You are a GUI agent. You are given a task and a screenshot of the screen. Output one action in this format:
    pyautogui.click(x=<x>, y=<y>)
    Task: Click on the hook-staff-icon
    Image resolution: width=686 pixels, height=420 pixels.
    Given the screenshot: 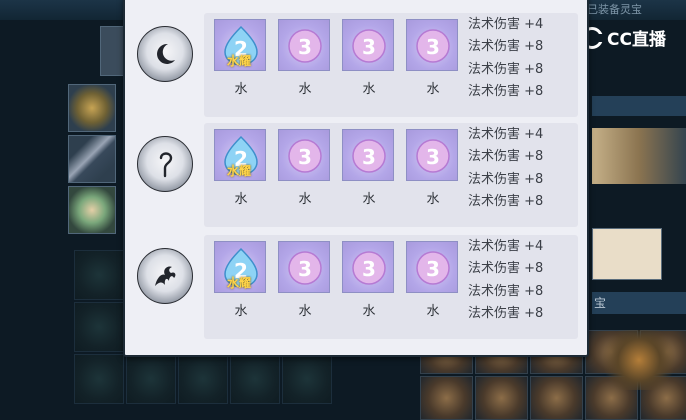 What is the action you would take?
    pyautogui.click(x=165, y=164)
    